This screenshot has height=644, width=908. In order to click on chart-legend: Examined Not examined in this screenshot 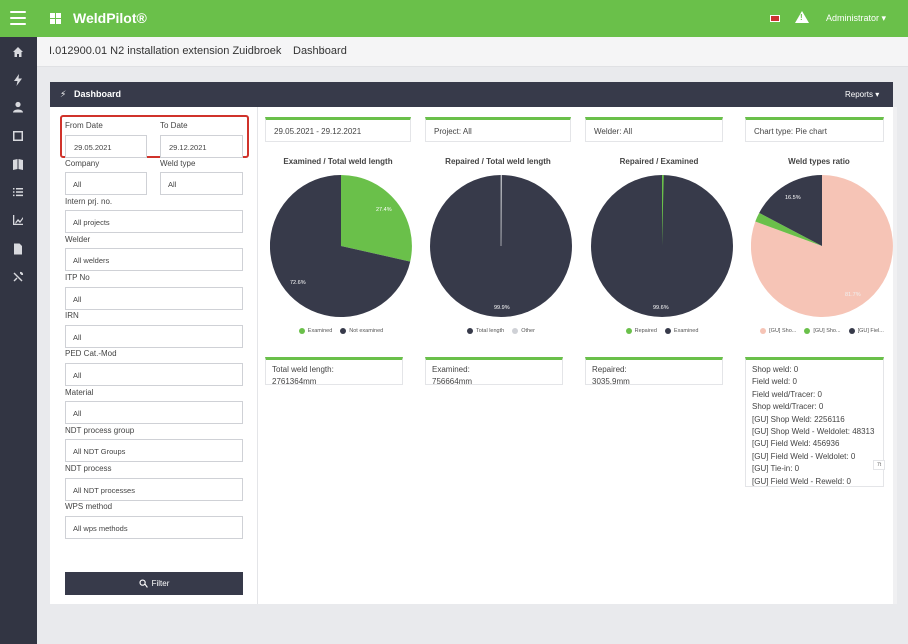, I will do `click(341, 331)`.